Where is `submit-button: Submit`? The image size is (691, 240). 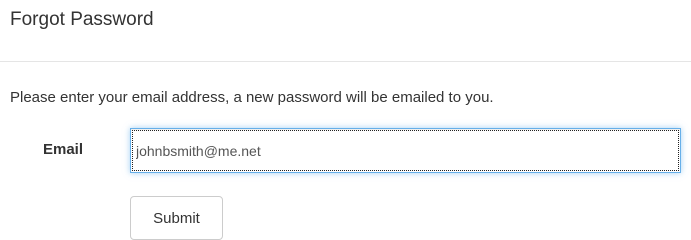 submit-button: Submit is located at coordinates (176, 218).